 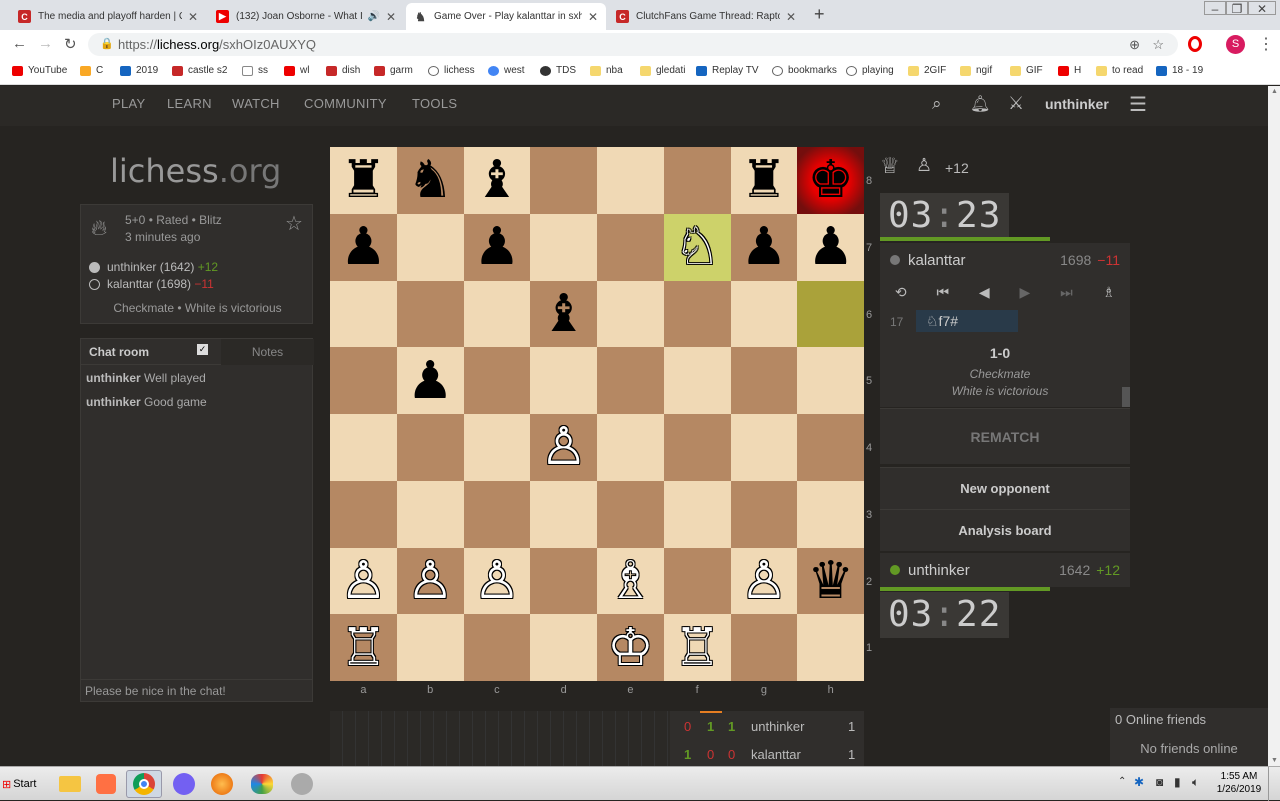 I want to click on site-logo: lichess.org, so click(x=195, y=171).